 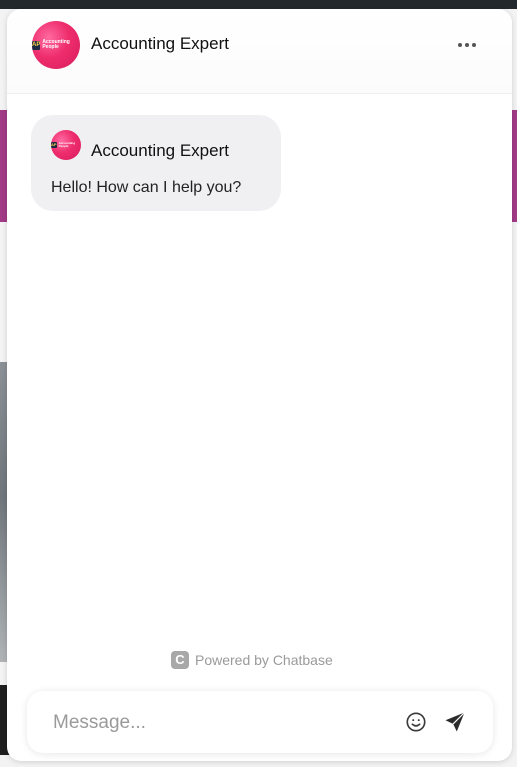 What do you see at coordinates (264, 660) in the screenshot?
I see `powered-by-text: Powered by Chatbase` at bounding box center [264, 660].